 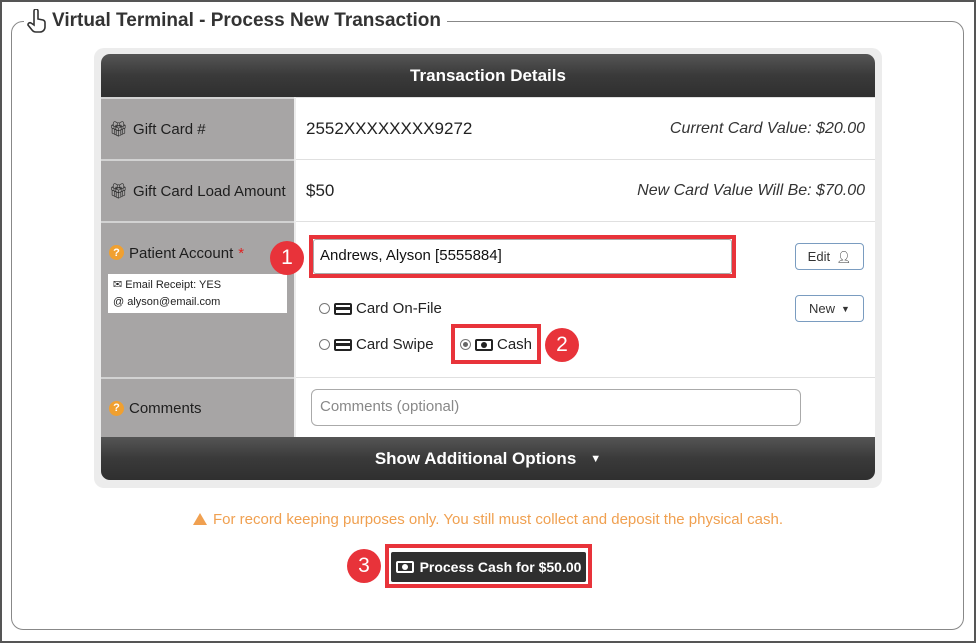 What do you see at coordinates (822, 308) in the screenshot?
I see `new-button-label: New` at bounding box center [822, 308].